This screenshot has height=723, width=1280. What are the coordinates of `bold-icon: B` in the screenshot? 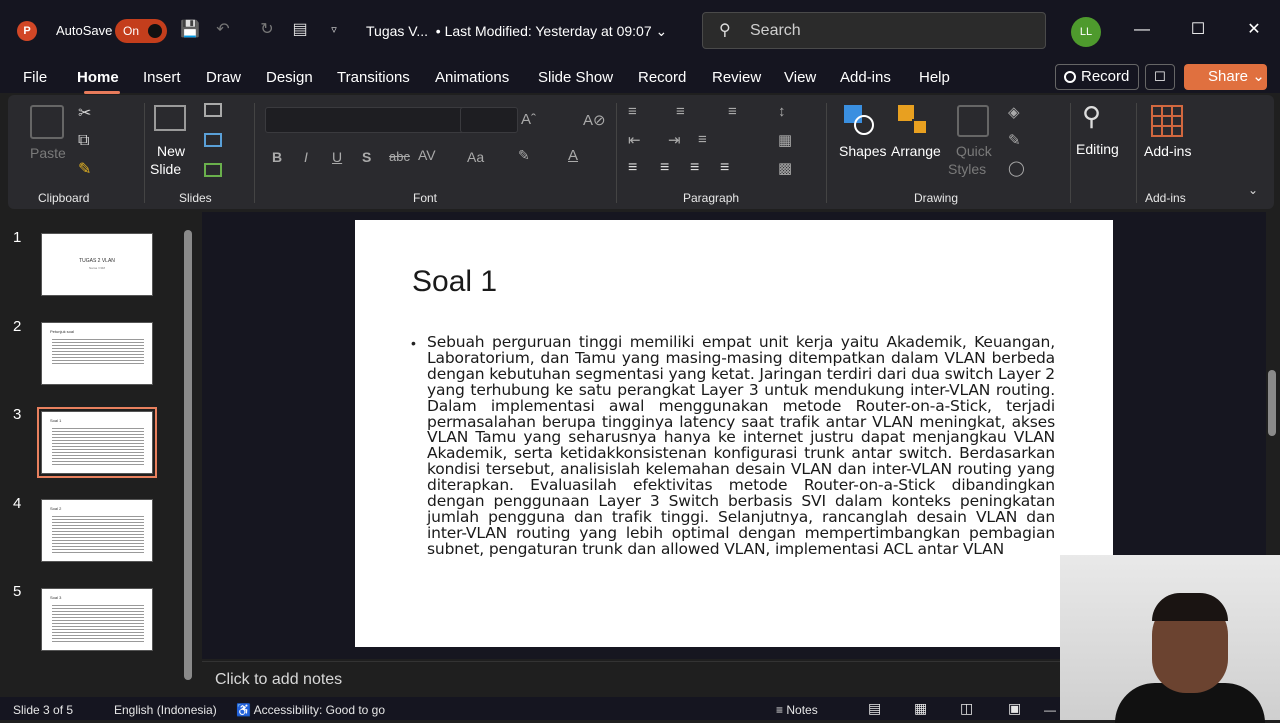 It's located at (277, 157).